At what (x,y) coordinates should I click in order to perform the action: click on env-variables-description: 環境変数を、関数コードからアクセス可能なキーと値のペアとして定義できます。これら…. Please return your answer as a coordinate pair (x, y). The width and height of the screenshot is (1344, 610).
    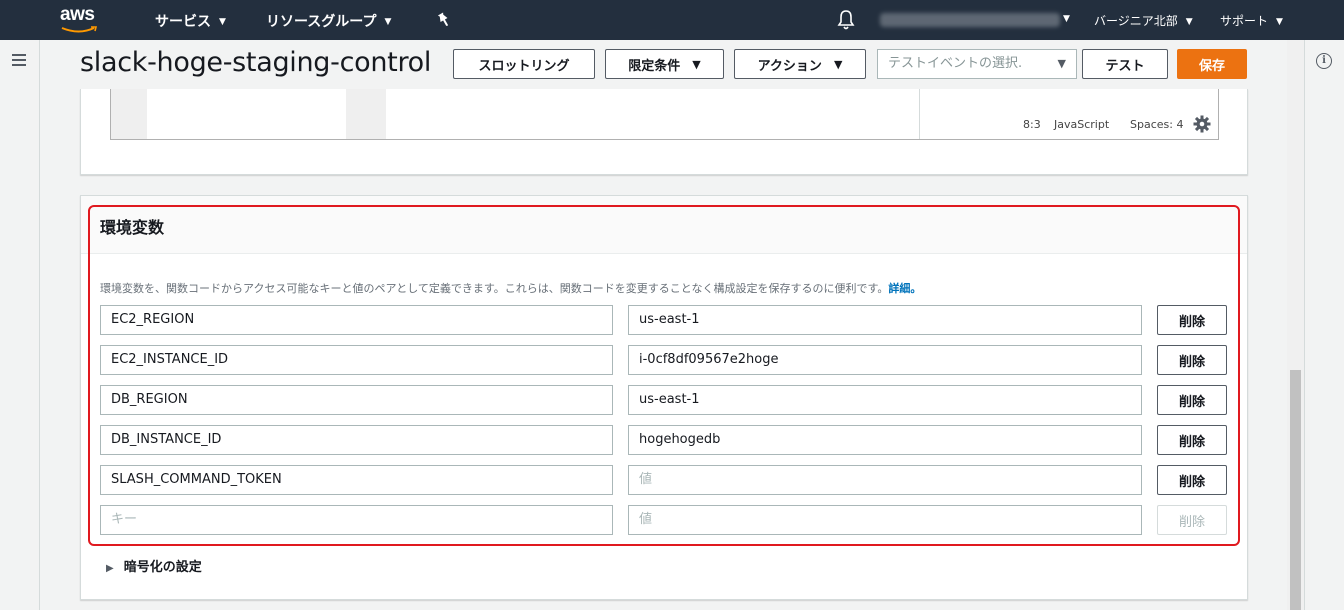
    Looking at the image, I should click on (510, 288).